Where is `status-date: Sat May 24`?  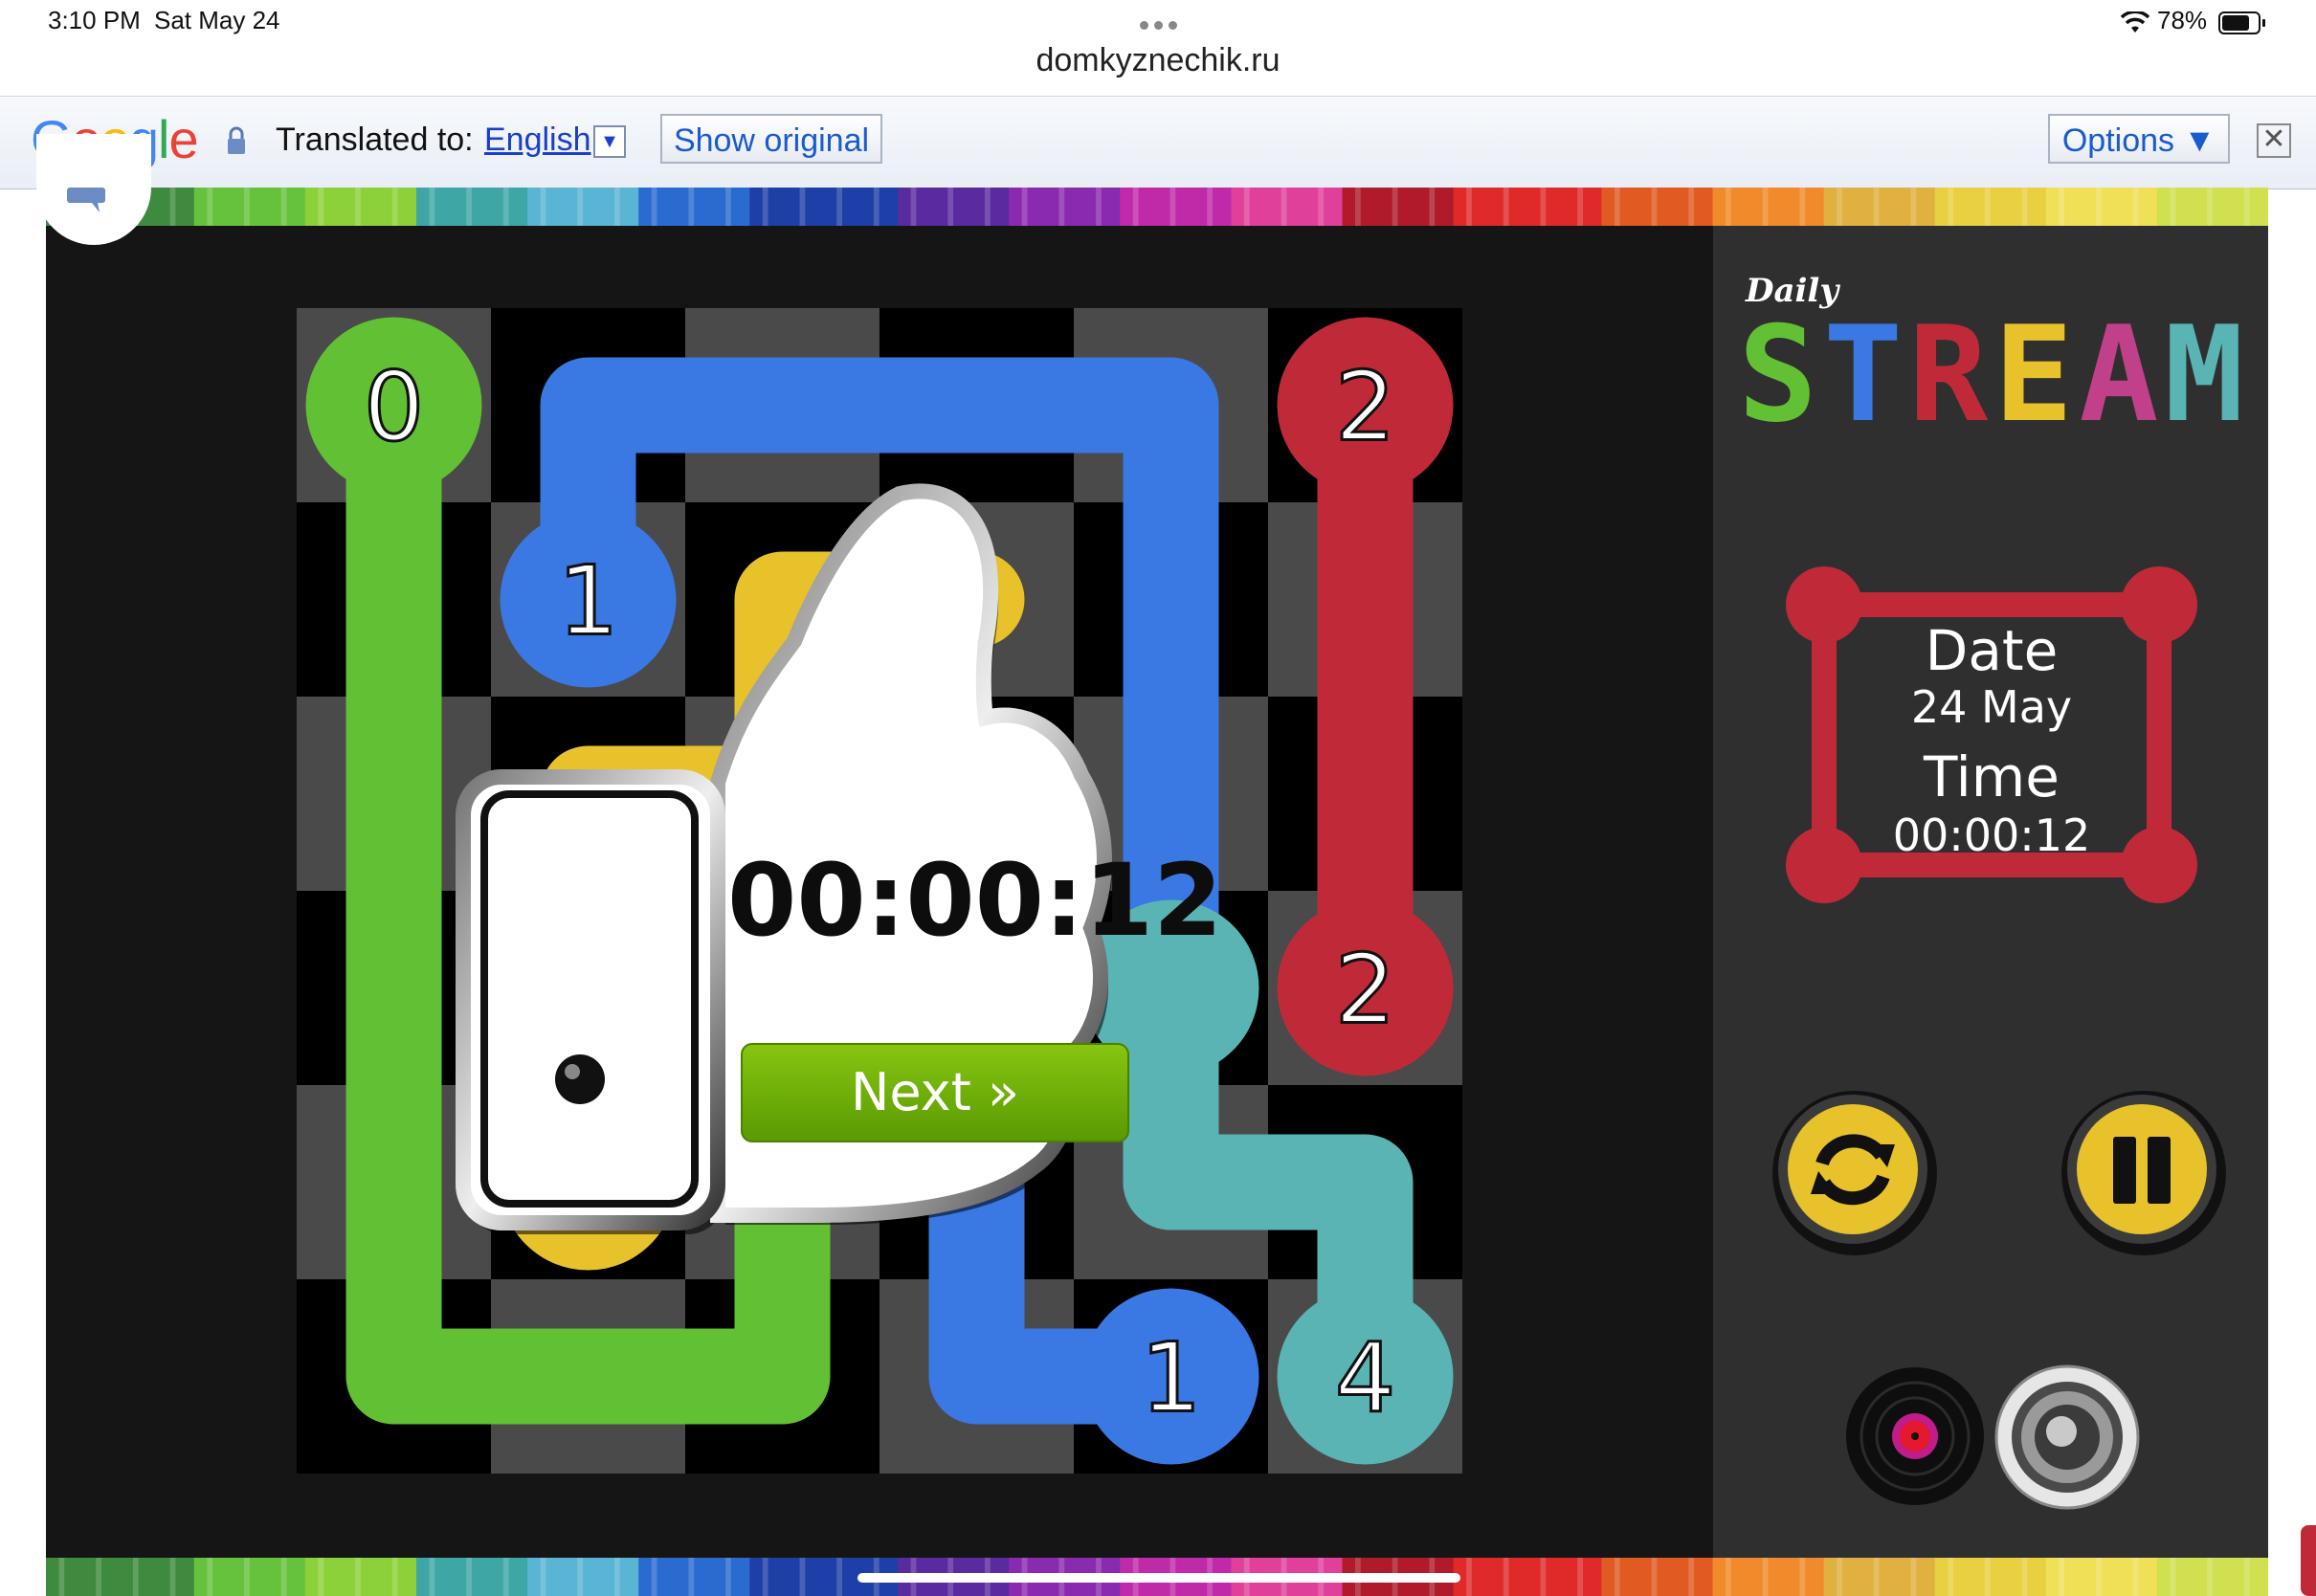 status-date: Sat May 24 is located at coordinates (217, 20).